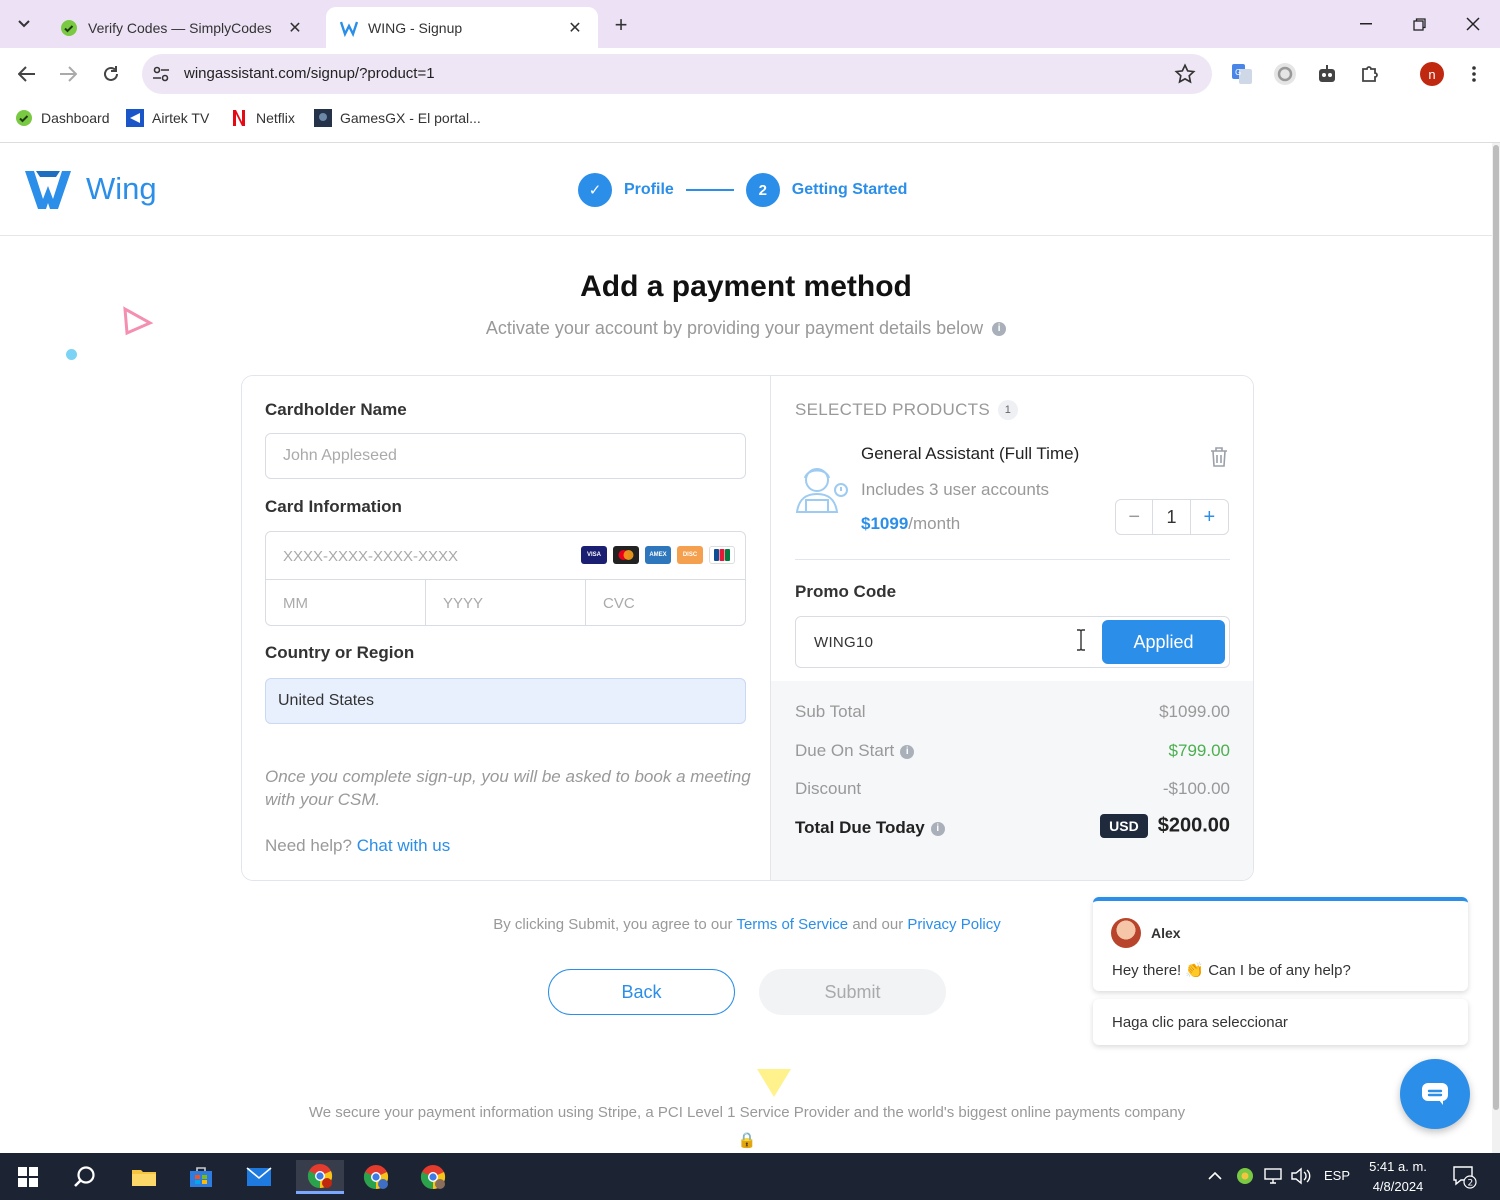 This screenshot has height=1200, width=1500. I want to click on step-profile-label: Profile, so click(649, 190).